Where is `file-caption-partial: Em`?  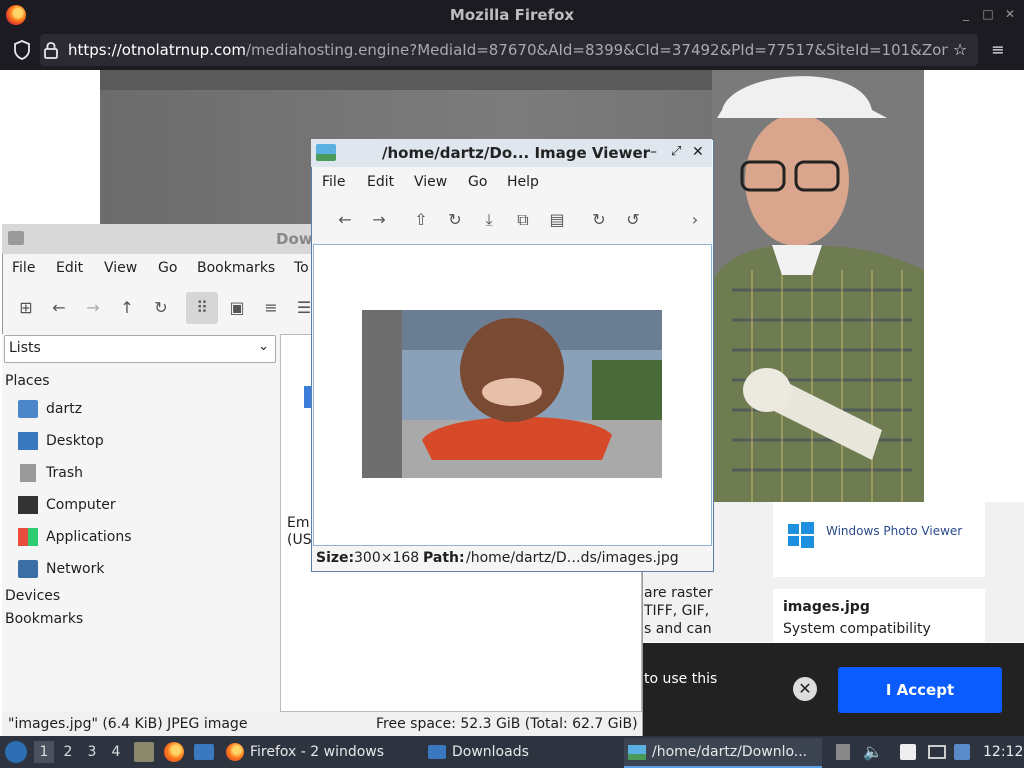 file-caption-partial: Em is located at coordinates (298, 523).